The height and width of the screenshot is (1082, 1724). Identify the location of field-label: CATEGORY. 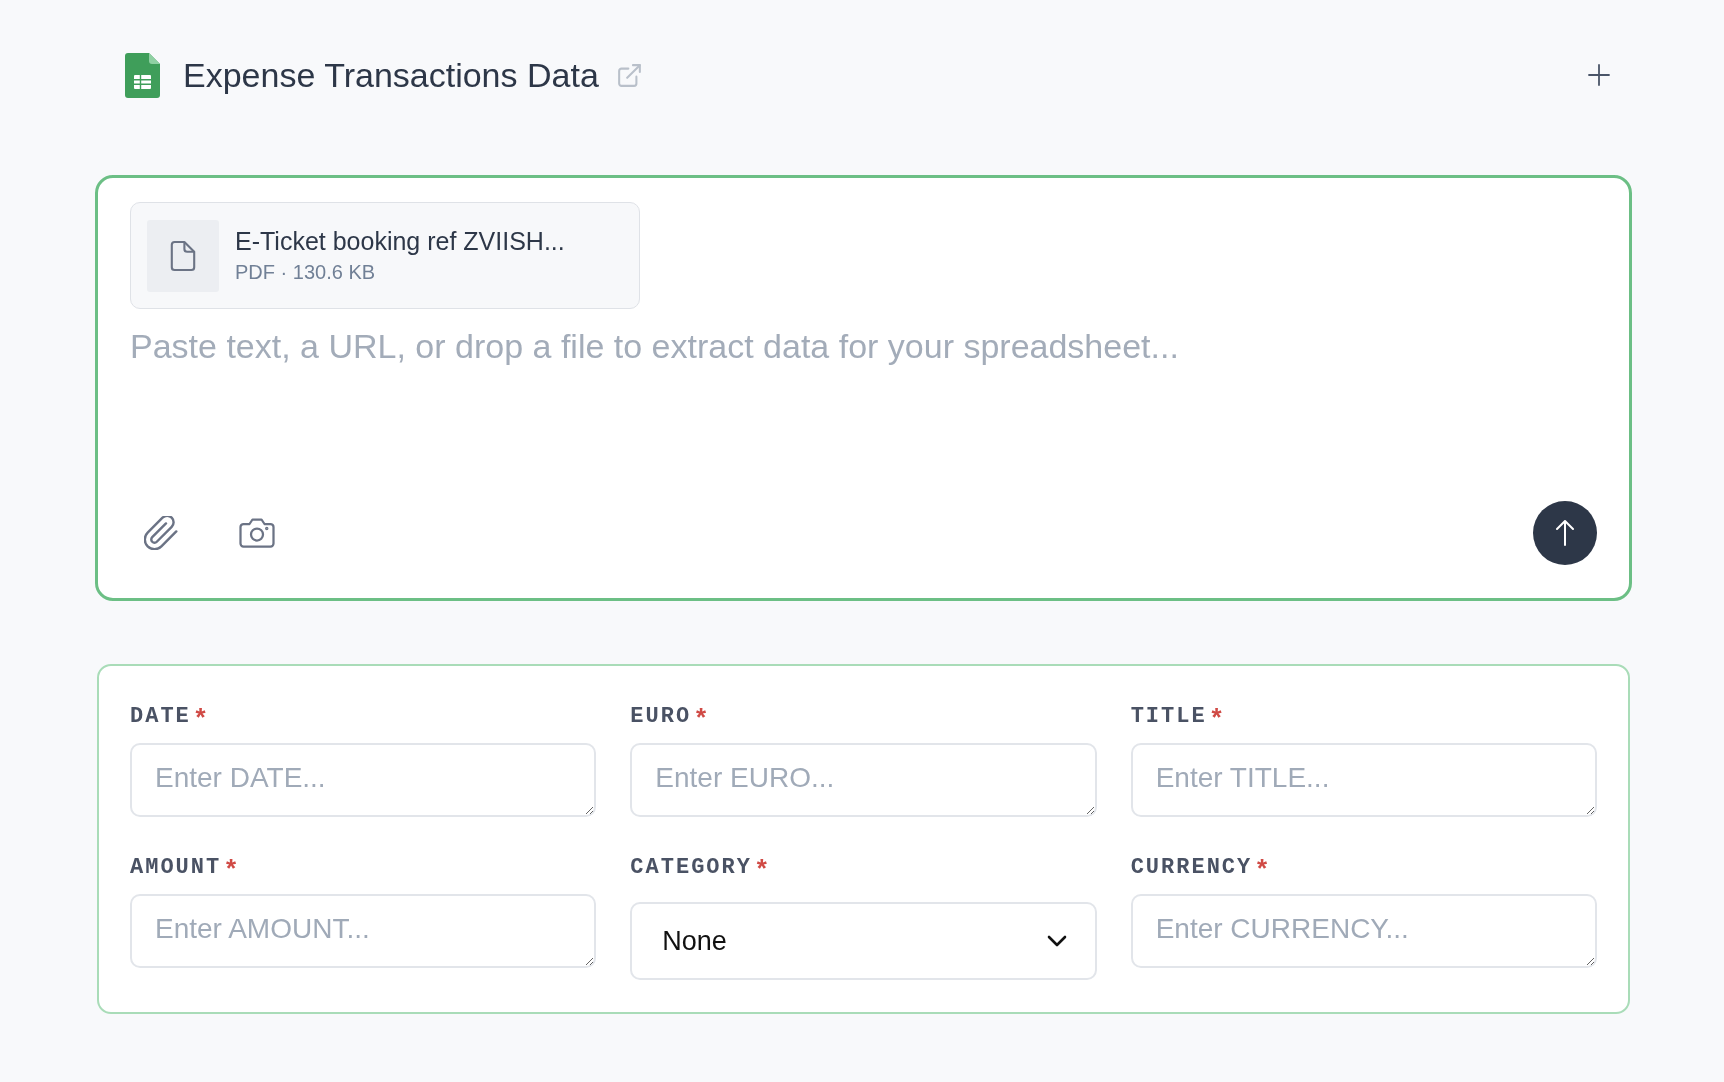
(691, 867).